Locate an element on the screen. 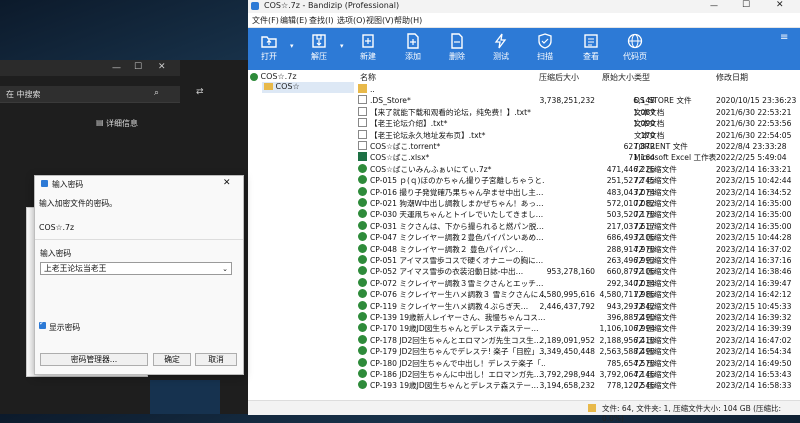  shield-icon is located at coordinates (545, 41).